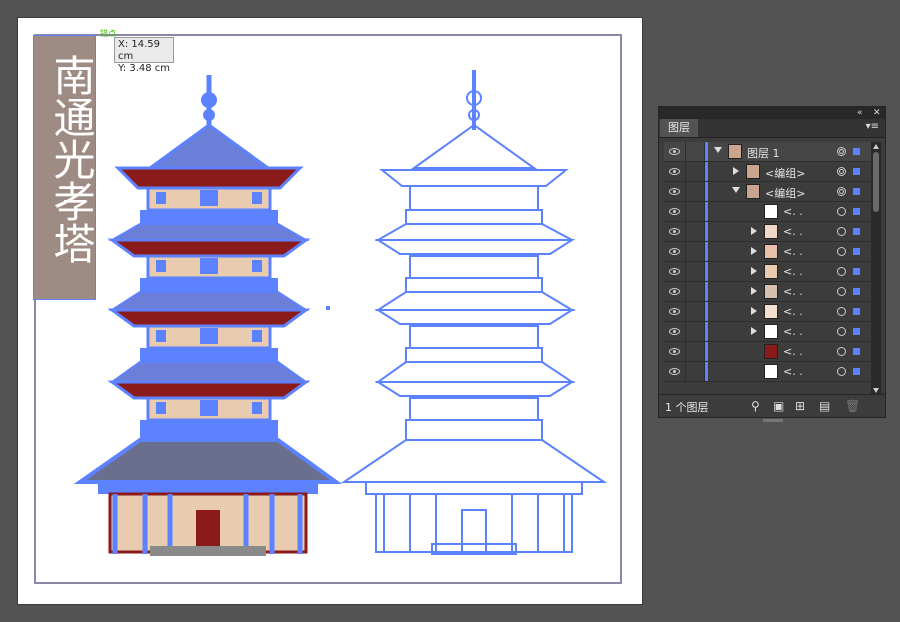  I want to click on panel-menu-icon: ▾≡, so click(872, 126).